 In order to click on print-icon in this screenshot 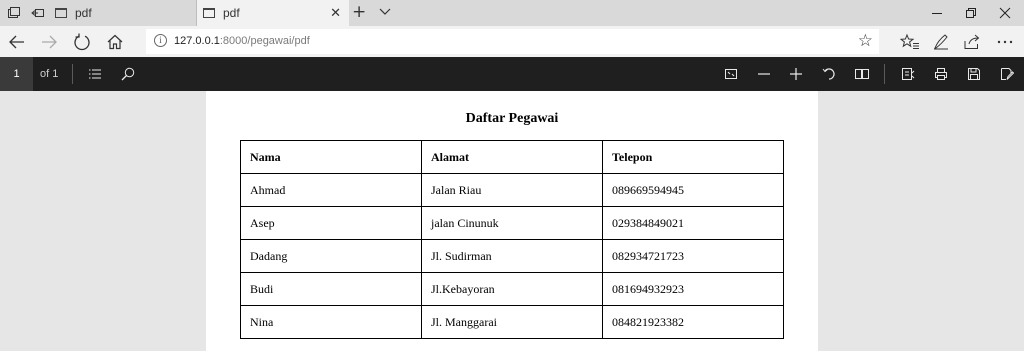, I will do `click(941, 74)`.